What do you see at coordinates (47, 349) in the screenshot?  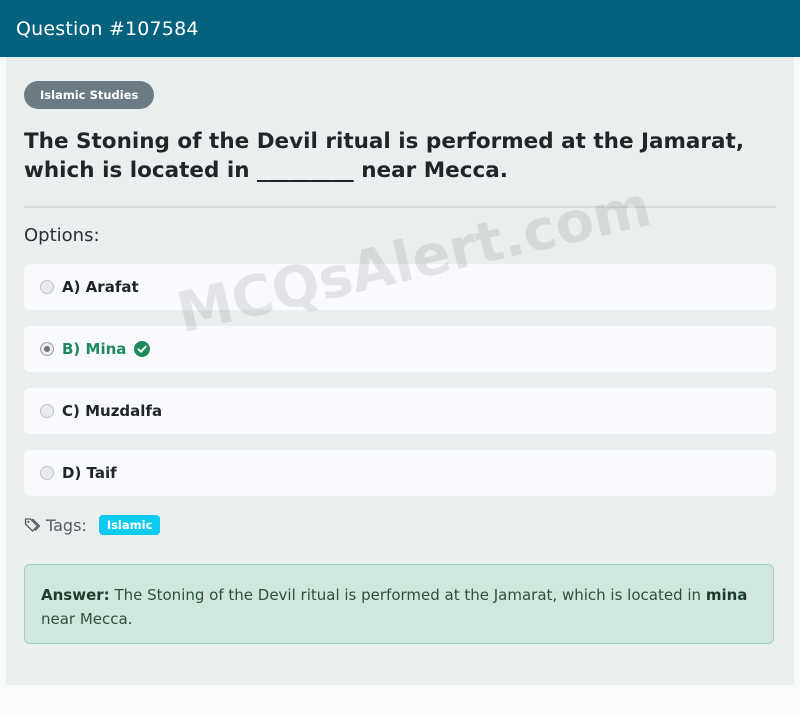 I see `option-b-radio` at bounding box center [47, 349].